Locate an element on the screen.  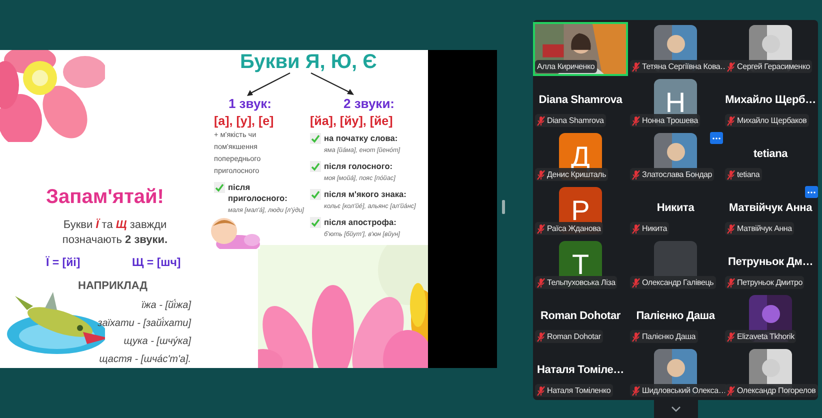
participant-label: Раїса Жданова is located at coordinates (569, 228).